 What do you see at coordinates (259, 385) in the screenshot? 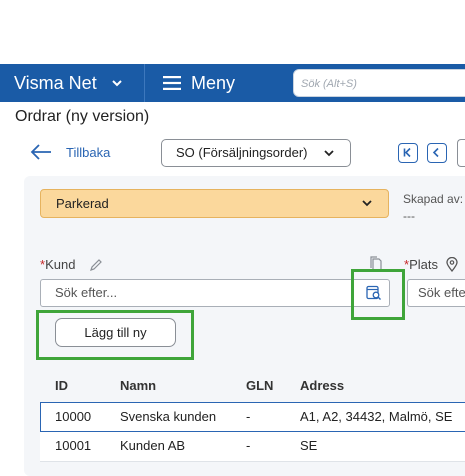
I see `column-header-gln: GLN` at bounding box center [259, 385].